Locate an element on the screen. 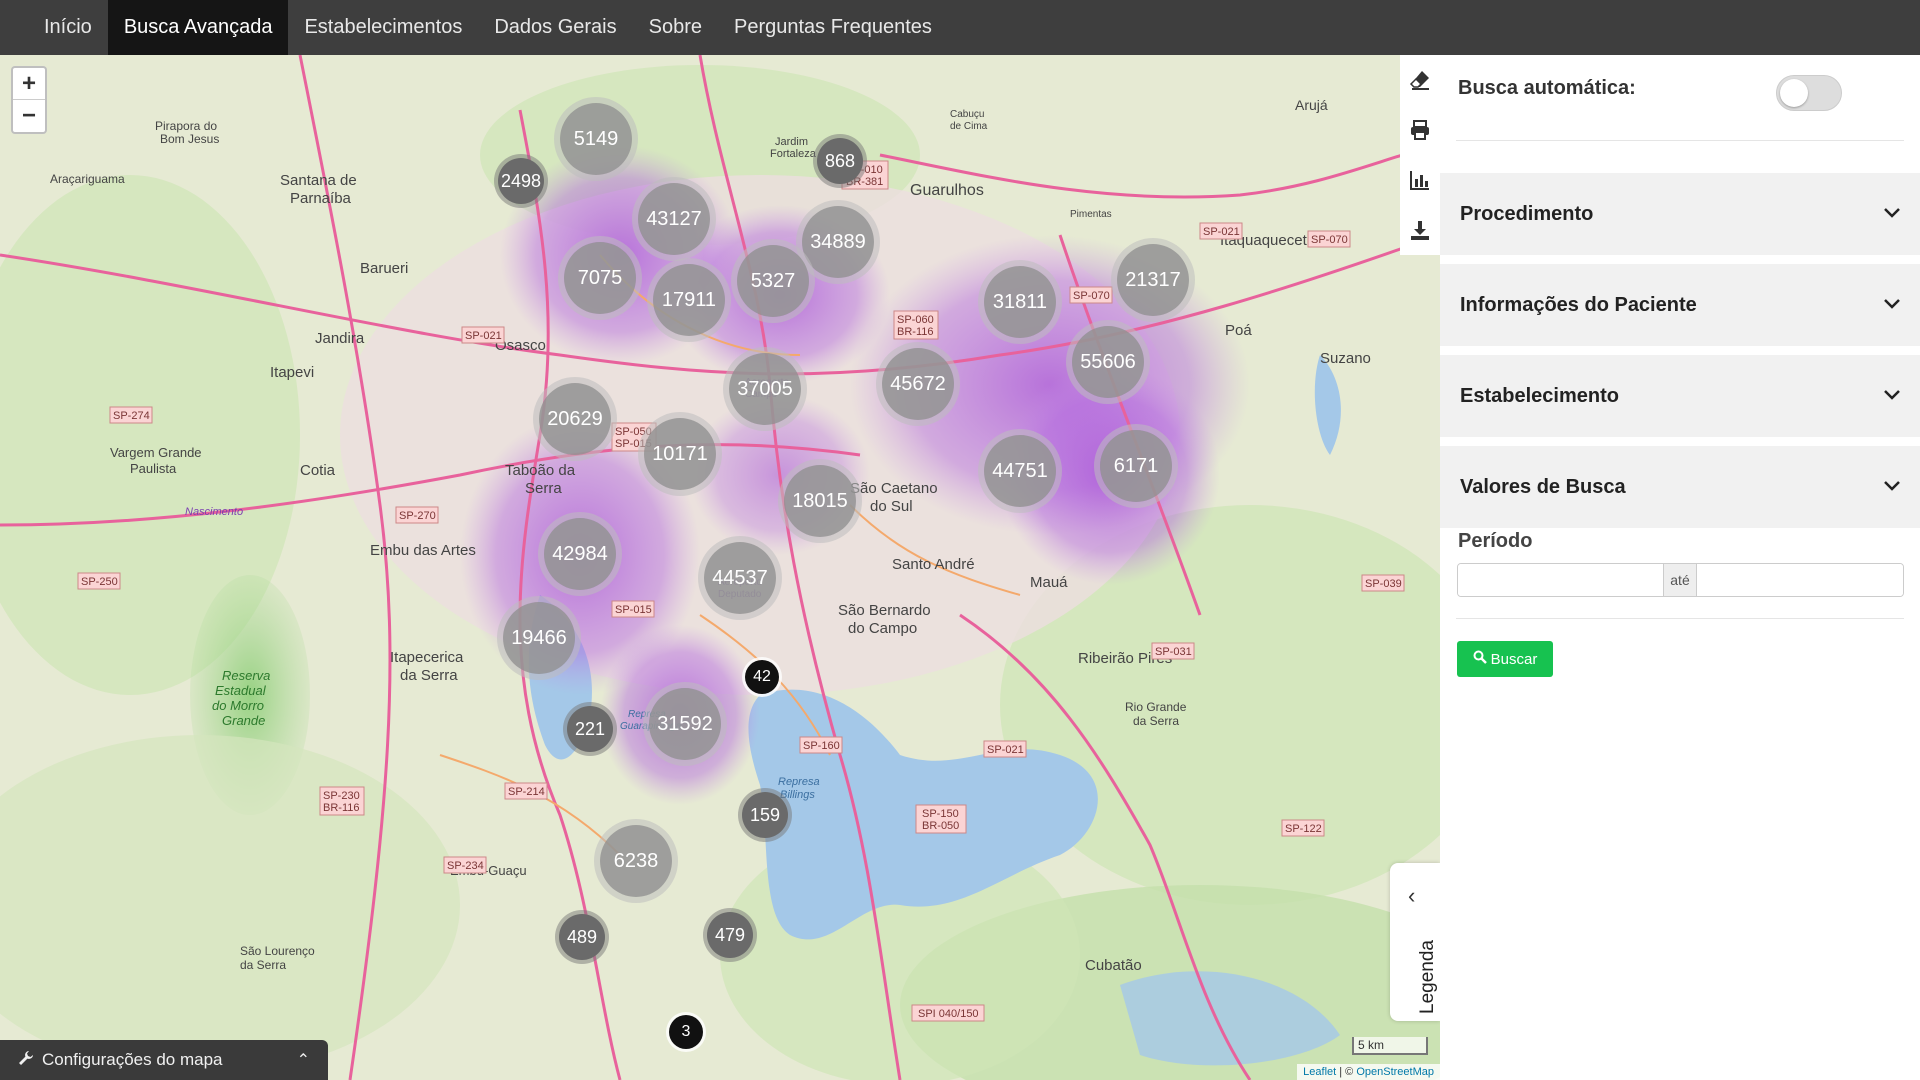 This screenshot has height=1080, width=1920. map-attribution: Leaflet | © OpenStreetMap is located at coordinates (1368, 1072).